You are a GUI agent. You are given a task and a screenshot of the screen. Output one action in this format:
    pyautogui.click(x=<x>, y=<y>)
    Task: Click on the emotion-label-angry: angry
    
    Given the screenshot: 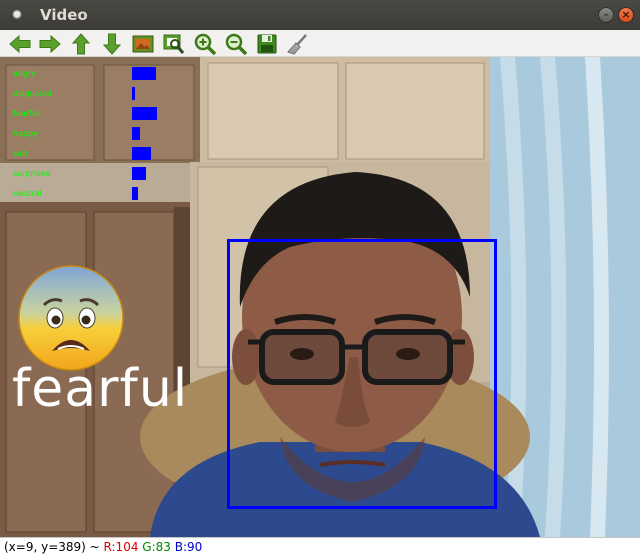 What is the action you would take?
    pyautogui.click(x=25, y=73)
    